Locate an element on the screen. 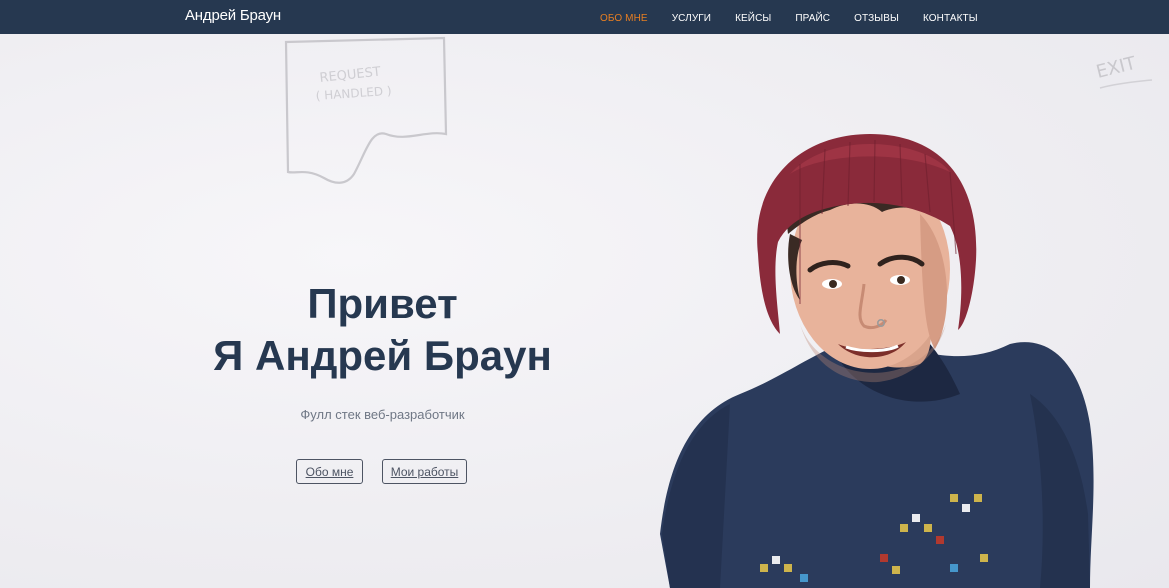 The height and width of the screenshot is (588, 1169). svg-text: ( HANDLED ) is located at coordinates (353, 93).